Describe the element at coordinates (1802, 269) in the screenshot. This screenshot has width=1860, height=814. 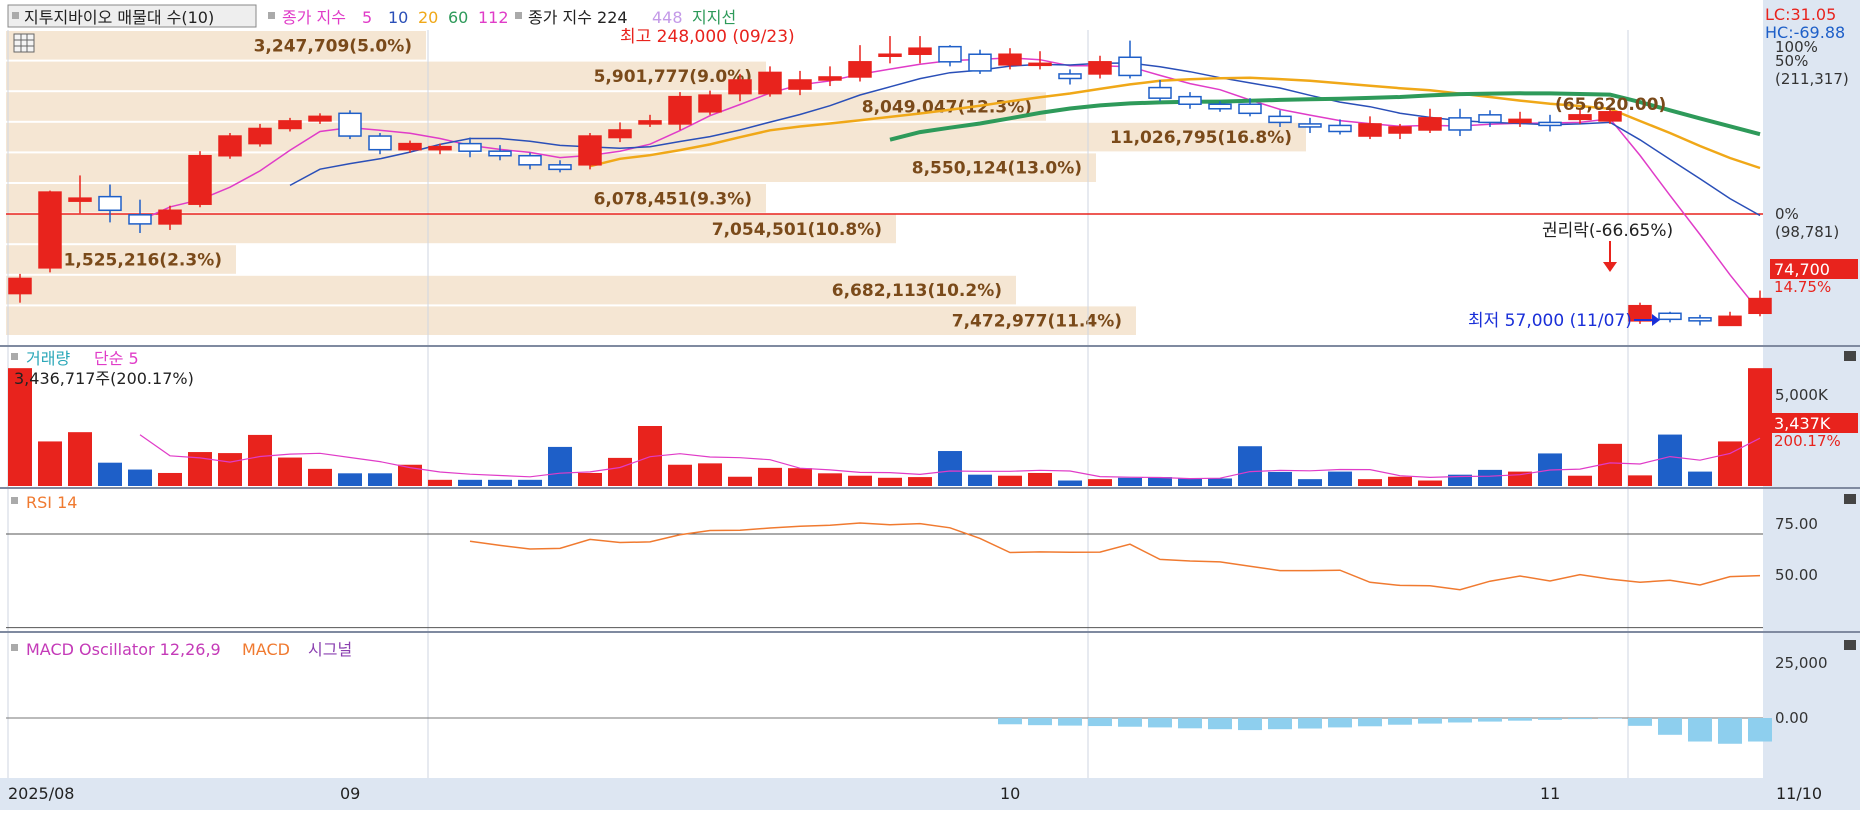
I see `current-price: 74,700` at that location.